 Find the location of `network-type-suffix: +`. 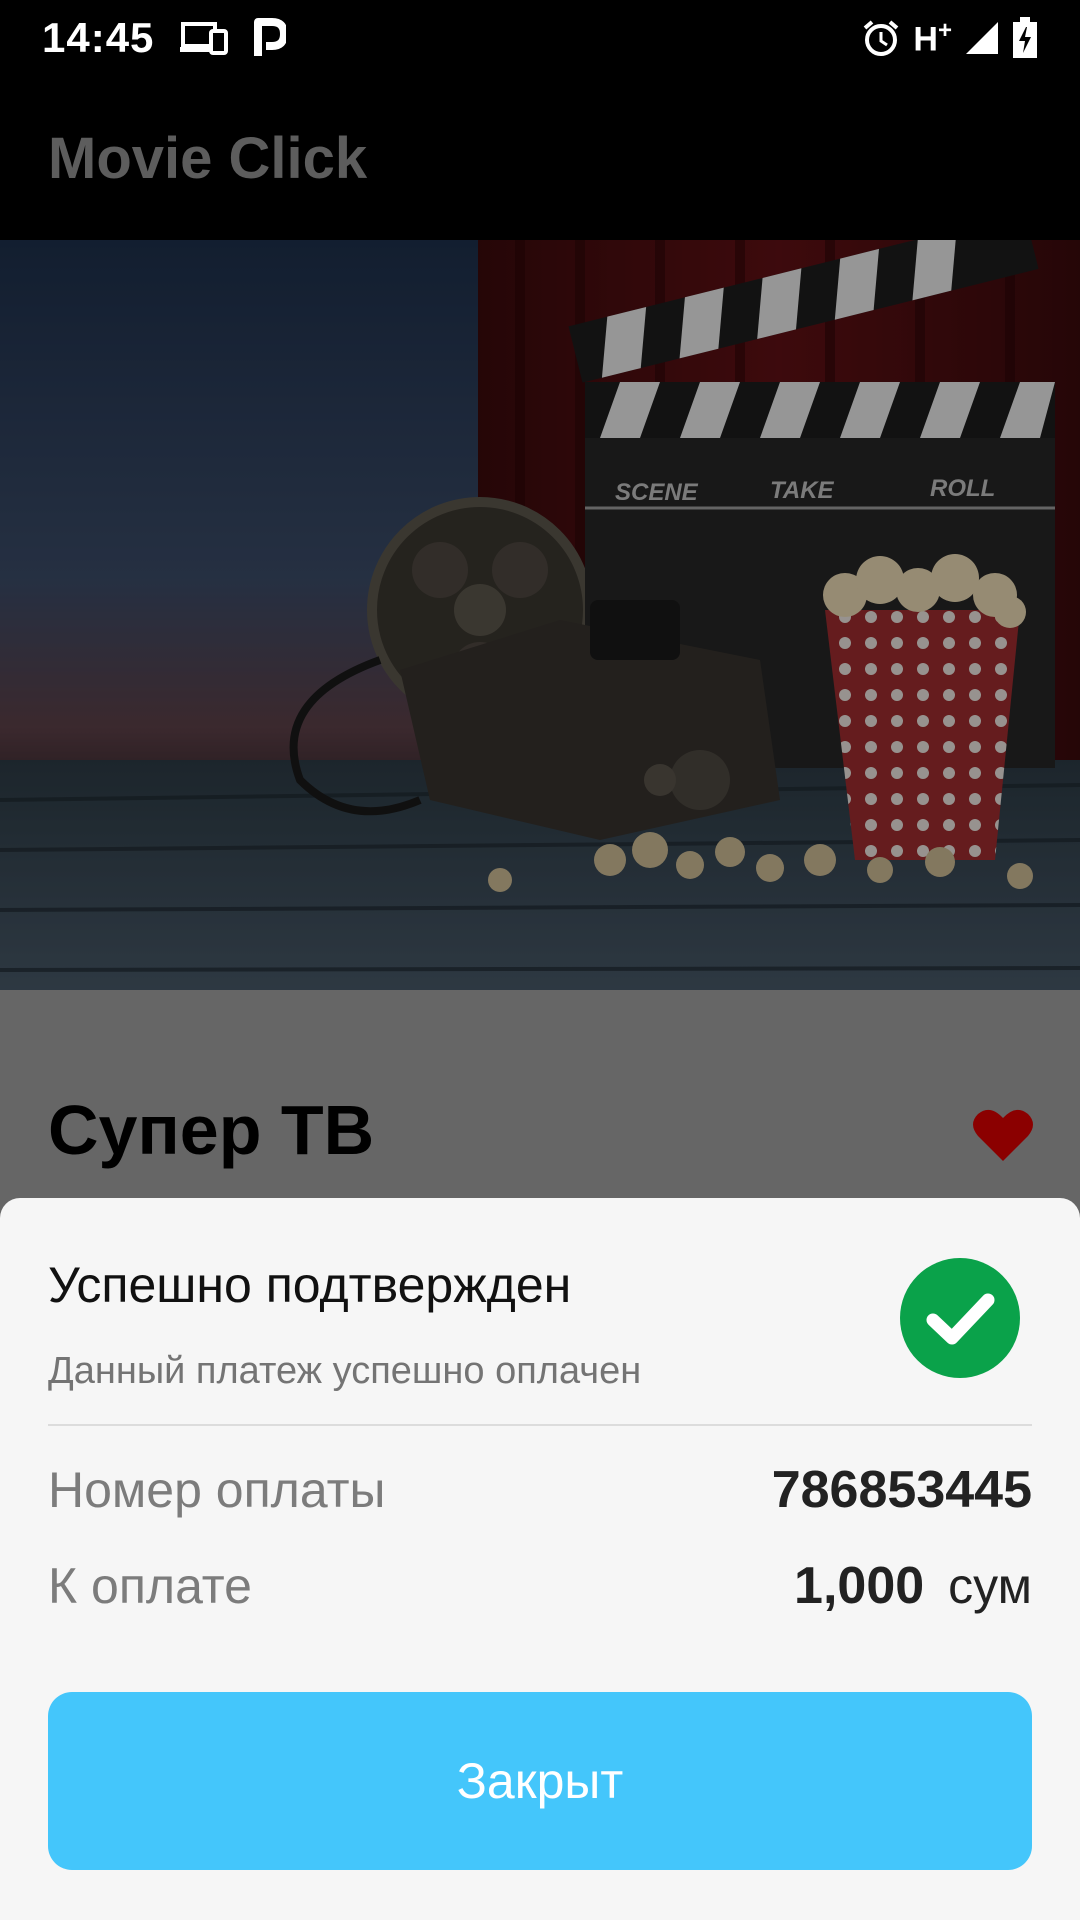

network-type-suffix: + is located at coordinates (944, 30).